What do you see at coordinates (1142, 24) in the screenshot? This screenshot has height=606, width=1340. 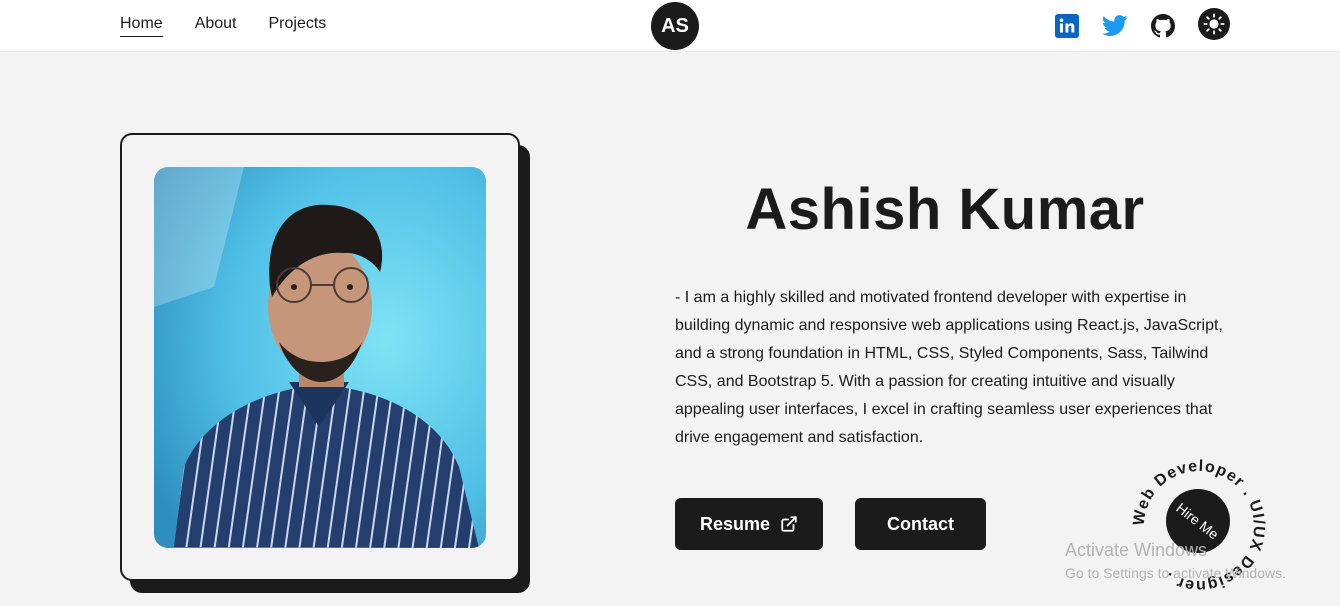 I see `social-links` at bounding box center [1142, 24].